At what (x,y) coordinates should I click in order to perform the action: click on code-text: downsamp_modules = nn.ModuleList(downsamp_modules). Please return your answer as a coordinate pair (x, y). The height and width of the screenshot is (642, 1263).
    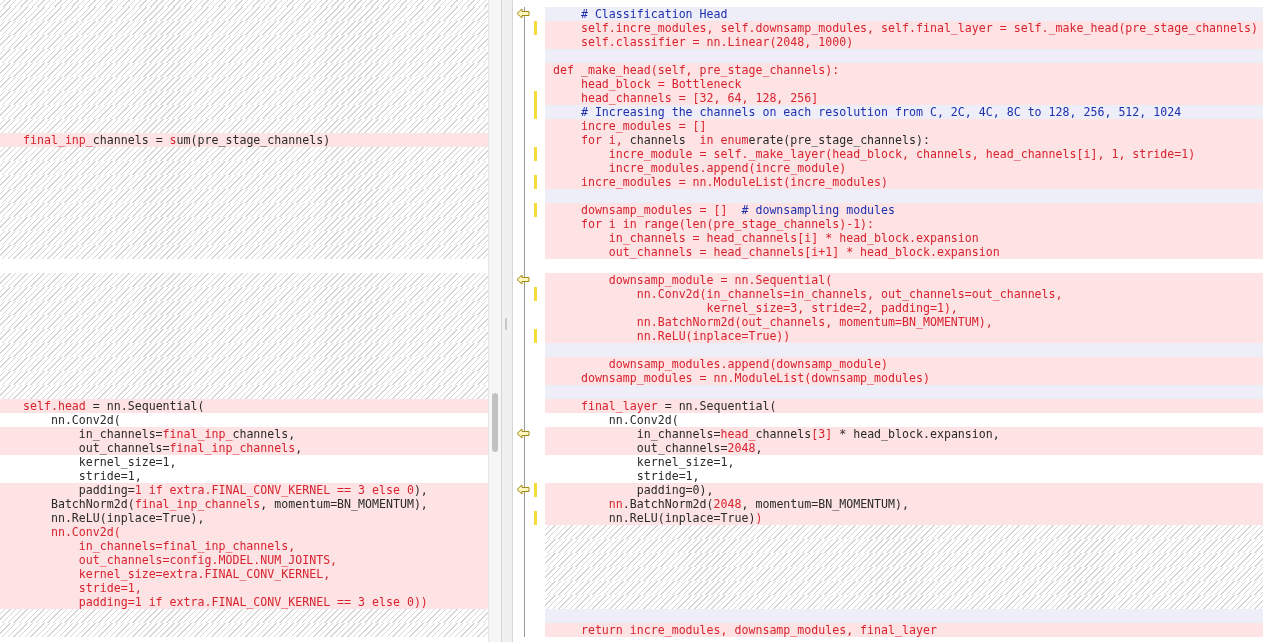
    Looking at the image, I should click on (754, 378).